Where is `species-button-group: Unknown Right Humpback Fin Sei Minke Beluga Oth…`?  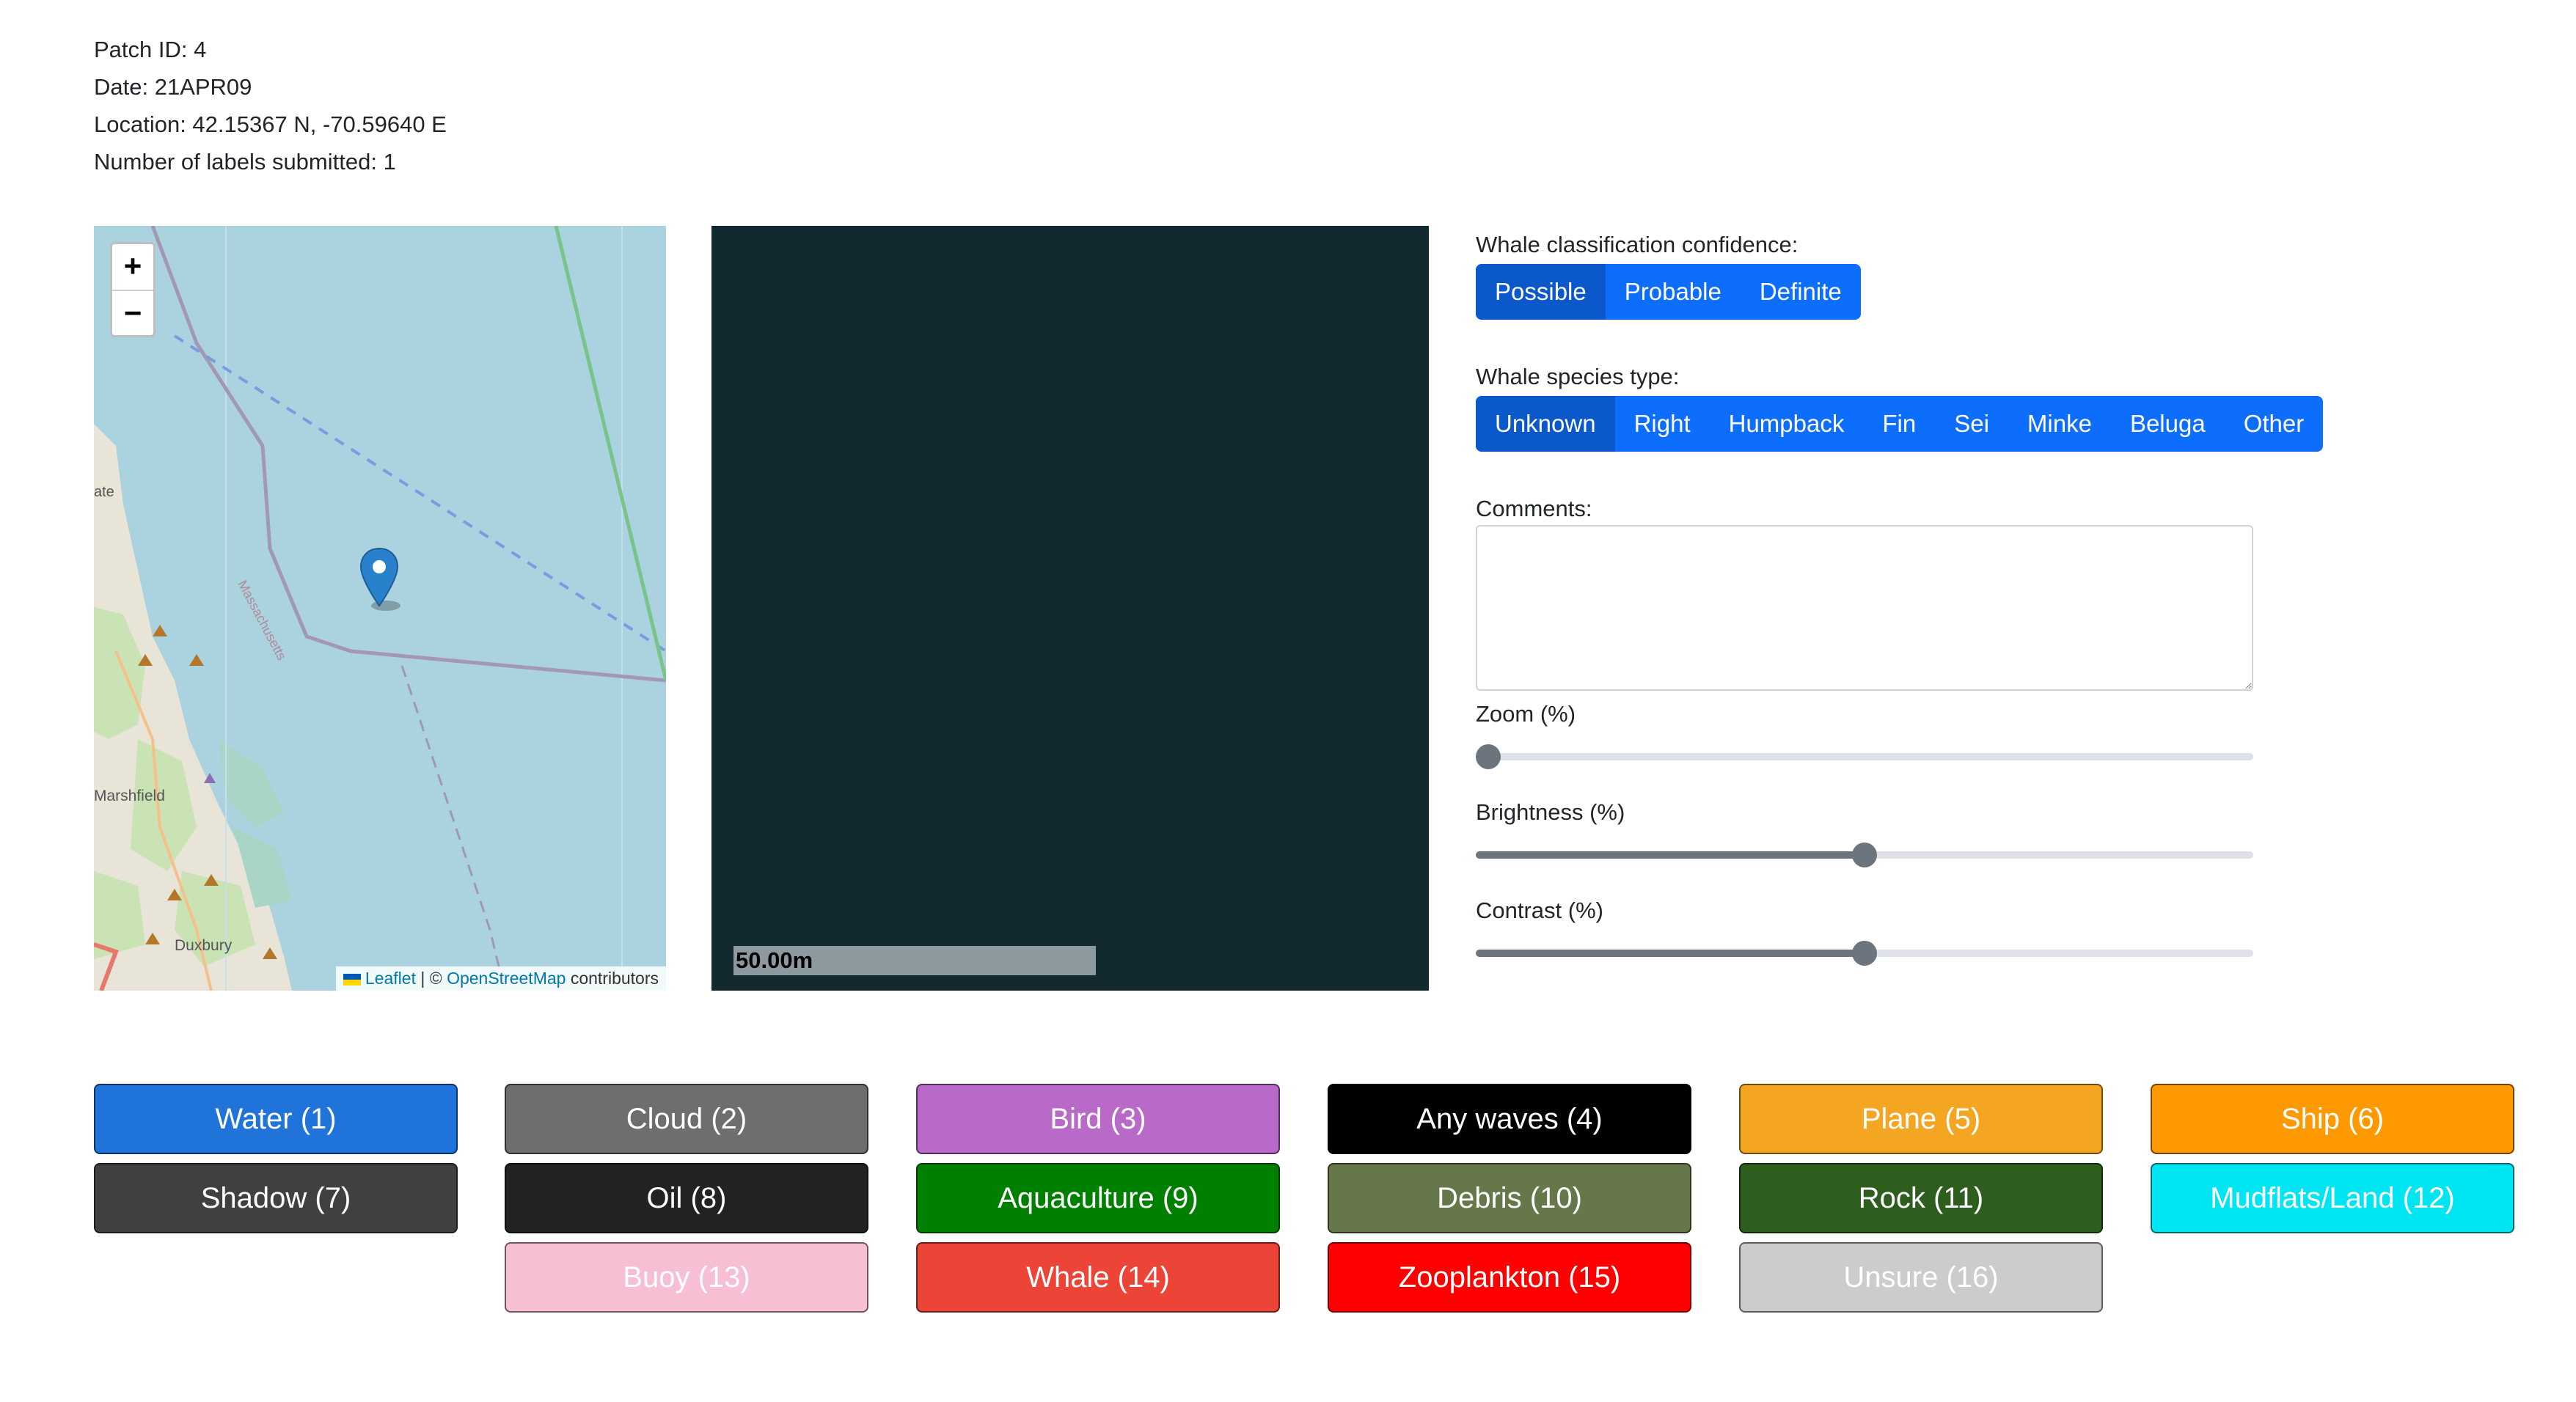 species-button-group: Unknown Right Humpback Fin Sei Minke Beluga Oth… is located at coordinates (1900, 424).